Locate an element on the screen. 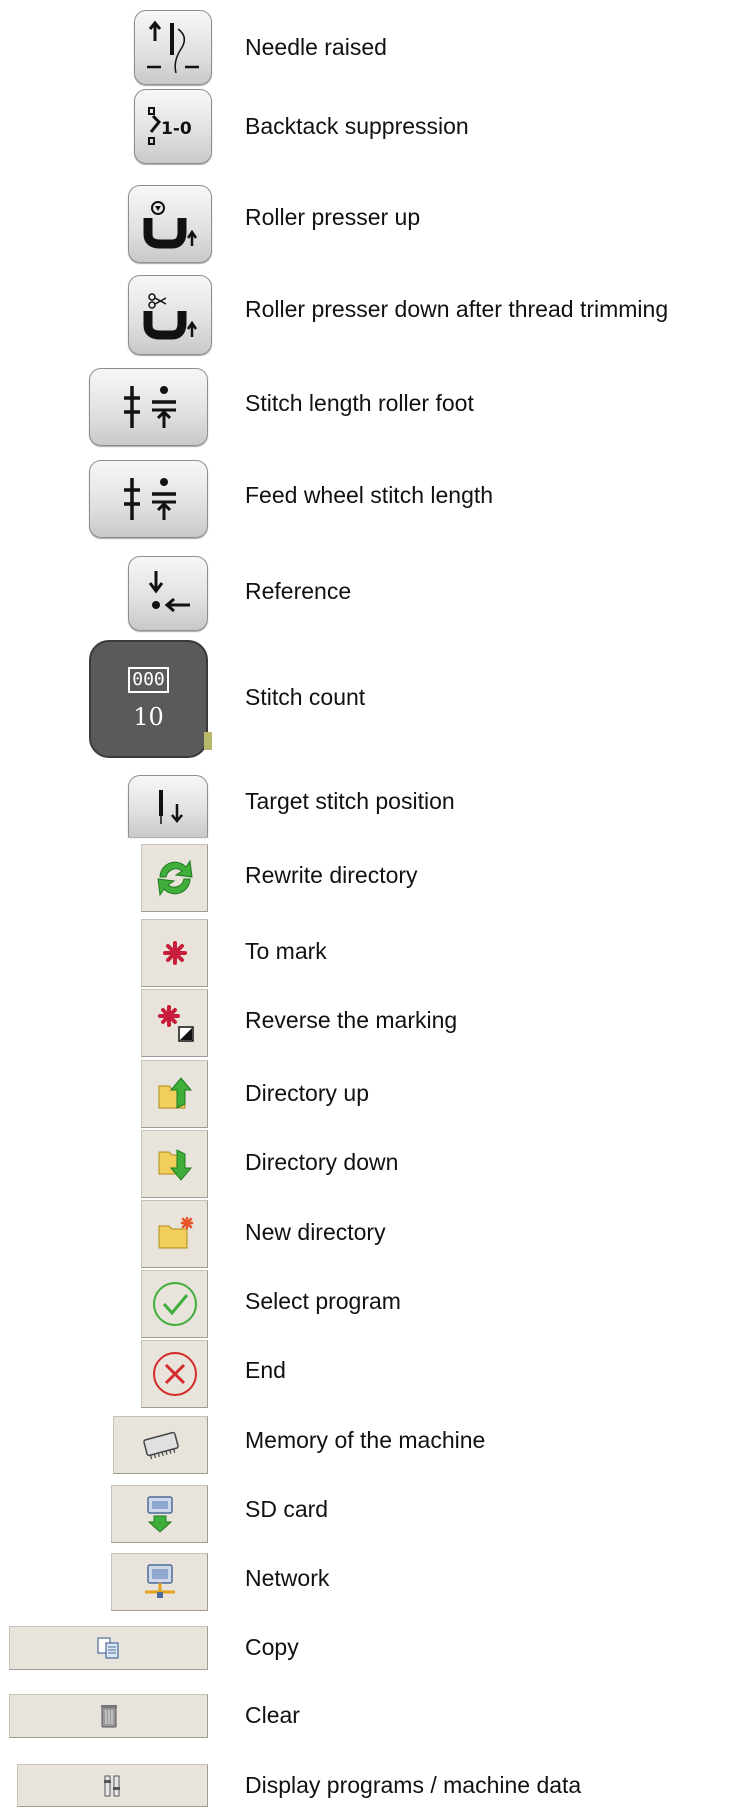 The width and height of the screenshot is (738, 1807). machine-memory-button is located at coordinates (160, 1445).